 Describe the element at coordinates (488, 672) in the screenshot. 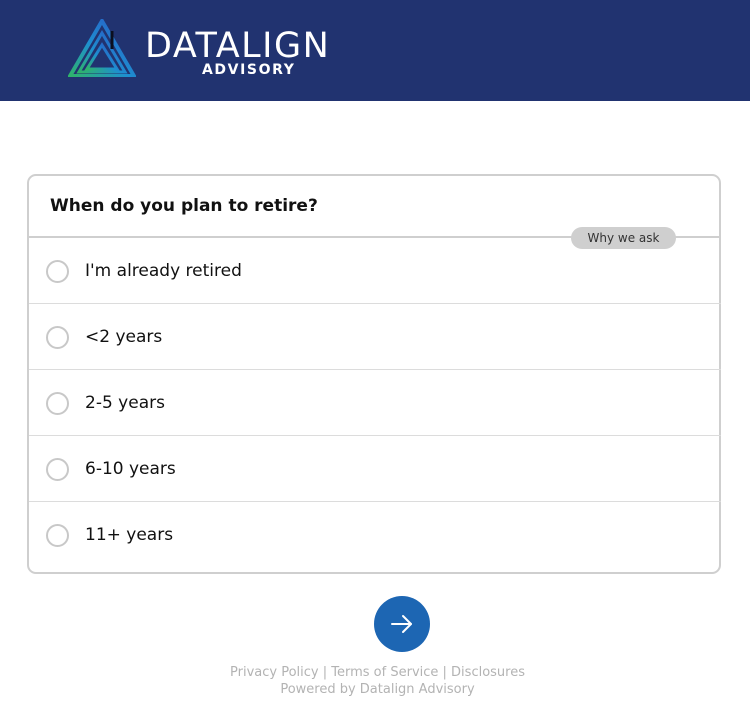

I see `disclosures-link: Disclosures` at that location.